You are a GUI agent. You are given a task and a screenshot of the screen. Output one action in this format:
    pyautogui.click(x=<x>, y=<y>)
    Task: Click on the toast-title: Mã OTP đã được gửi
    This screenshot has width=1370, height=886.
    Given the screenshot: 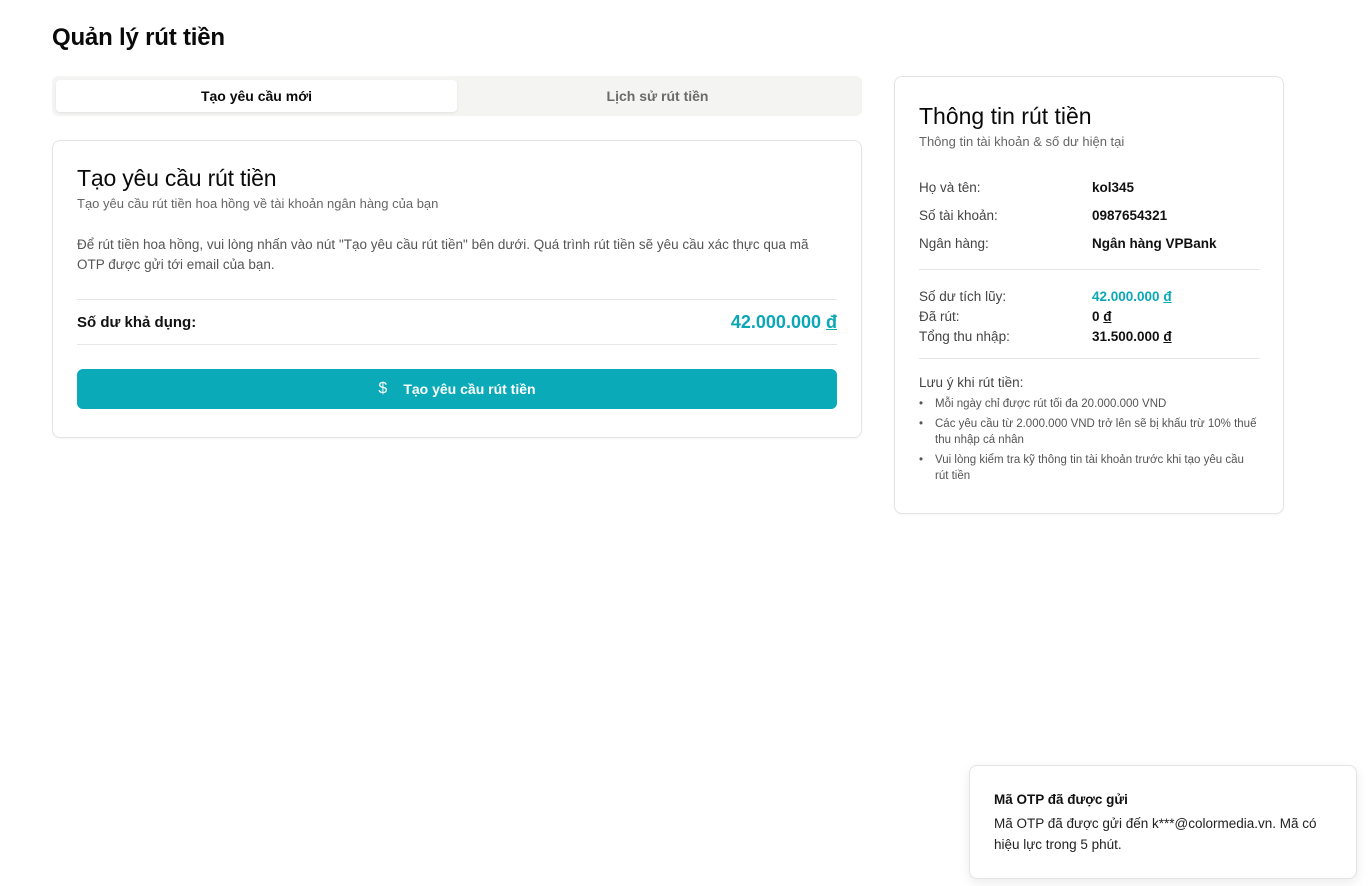 What is the action you would take?
    pyautogui.click(x=1061, y=799)
    